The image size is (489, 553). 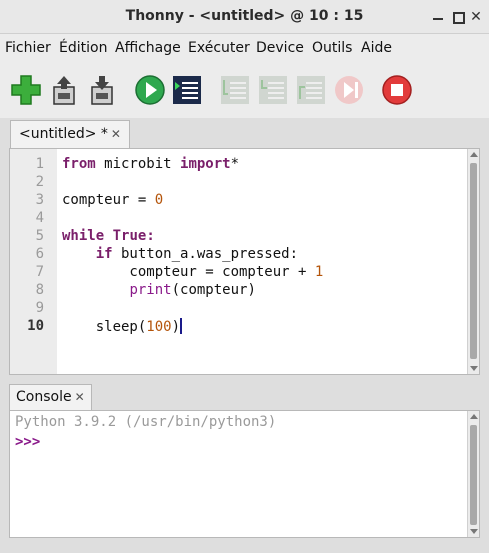 I want to click on debug-icon, so click(x=187, y=90).